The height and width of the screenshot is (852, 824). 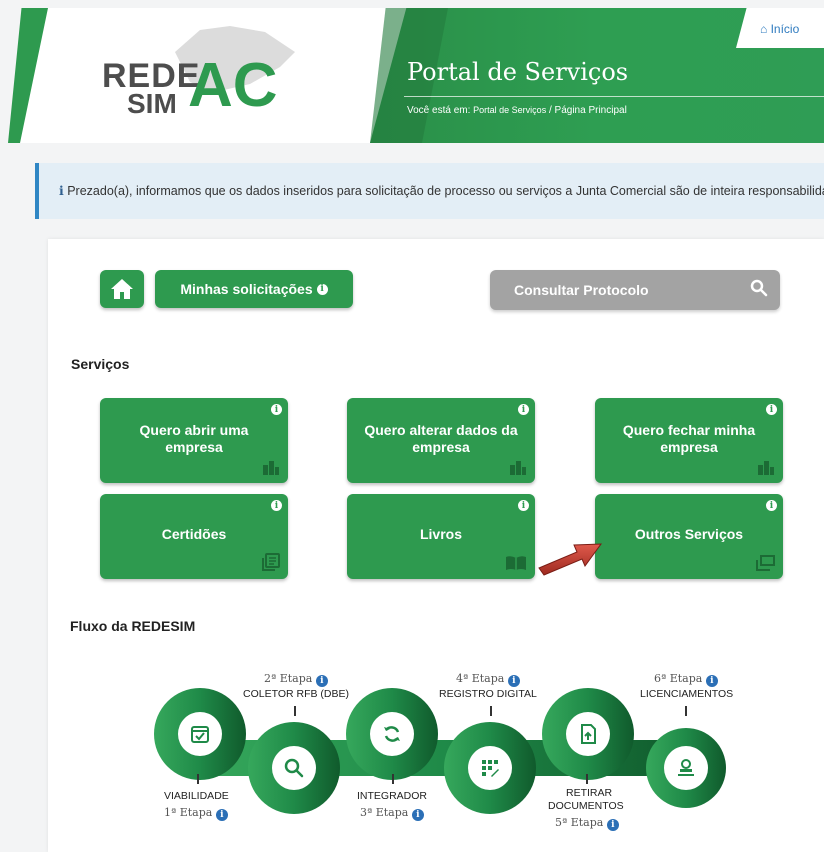 I want to click on calendar-check-icon, so click(x=200, y=734).